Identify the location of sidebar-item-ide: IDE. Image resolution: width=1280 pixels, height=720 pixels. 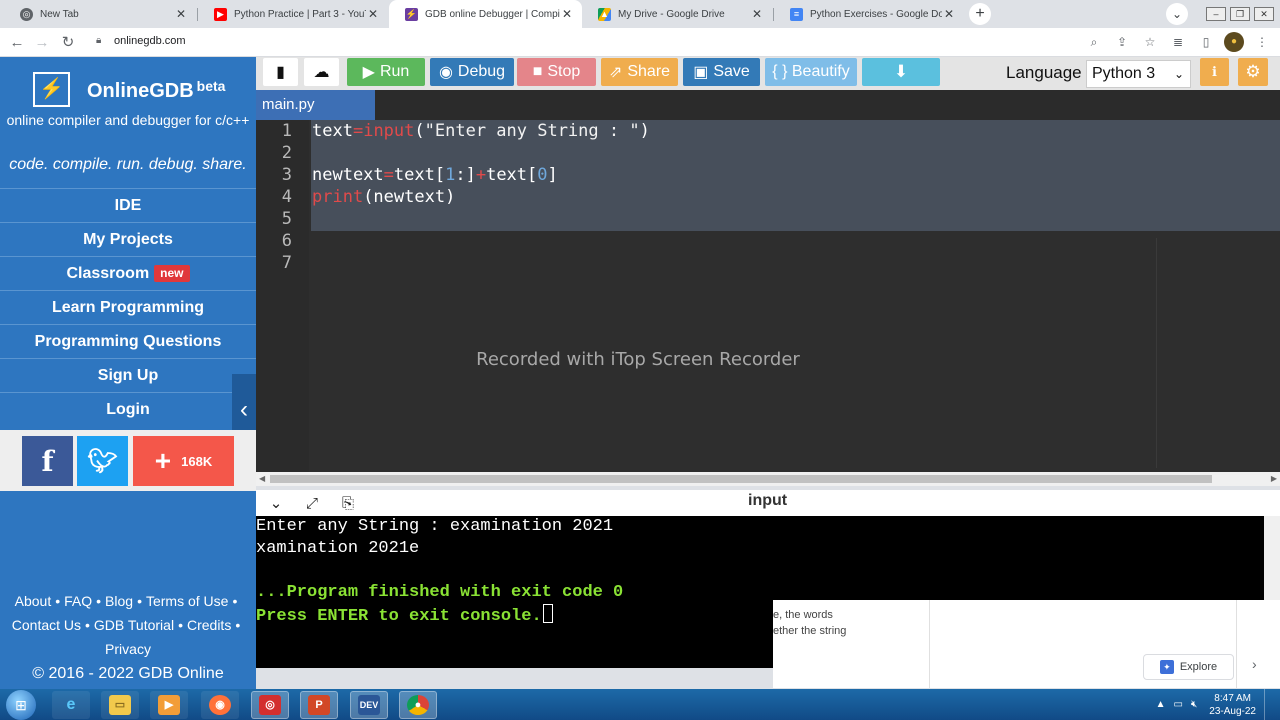
(128, 205).